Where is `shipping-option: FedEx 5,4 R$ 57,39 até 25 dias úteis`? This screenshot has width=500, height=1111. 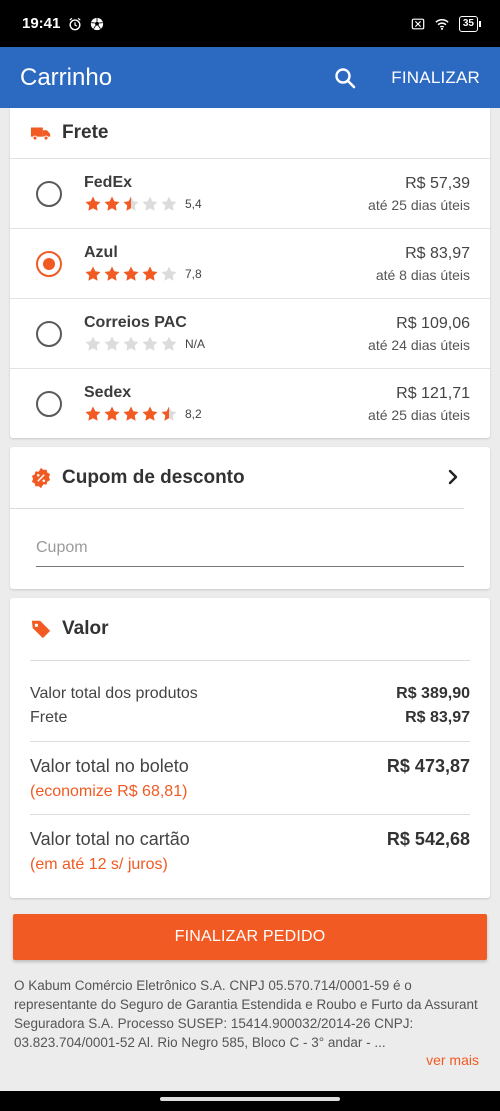
shipping-option: FedEx 5,4 R$ 57,39 até 25 dias úteis is located at coordinates (250, 193).